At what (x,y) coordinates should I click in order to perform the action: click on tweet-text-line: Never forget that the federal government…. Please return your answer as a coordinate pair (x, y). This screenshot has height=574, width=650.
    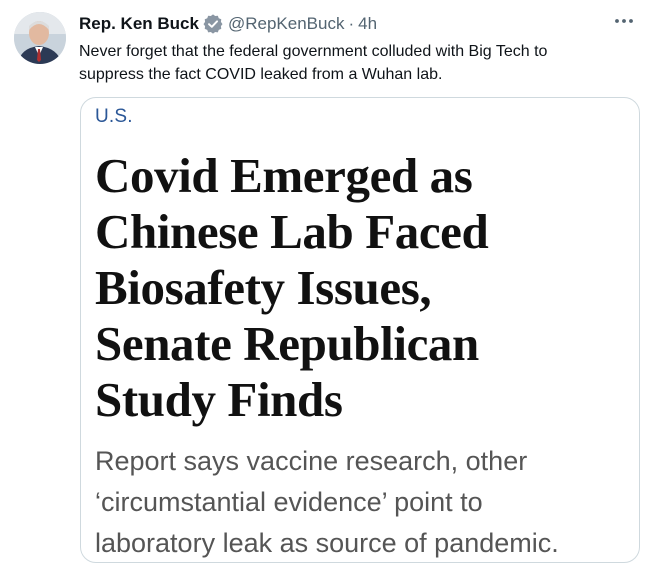
    Looking at the image, I should click on (313, 51).